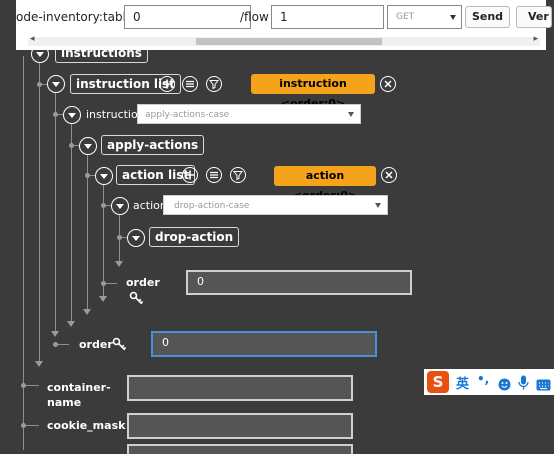  I want to click on instruction-list-toggle, so click(56, 84).